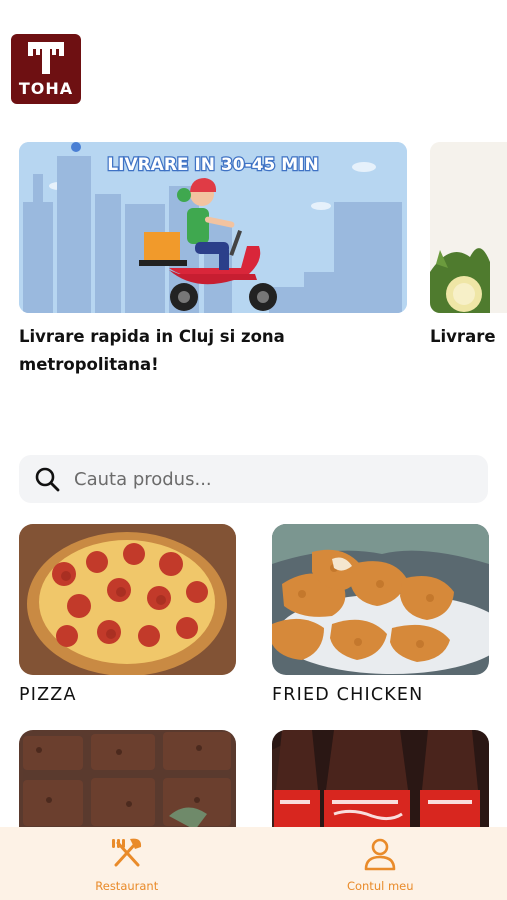 The image size is (507, 900). I want to click on category-label-fried-chicken: FRIED CHICKEN, so click(348, 695).